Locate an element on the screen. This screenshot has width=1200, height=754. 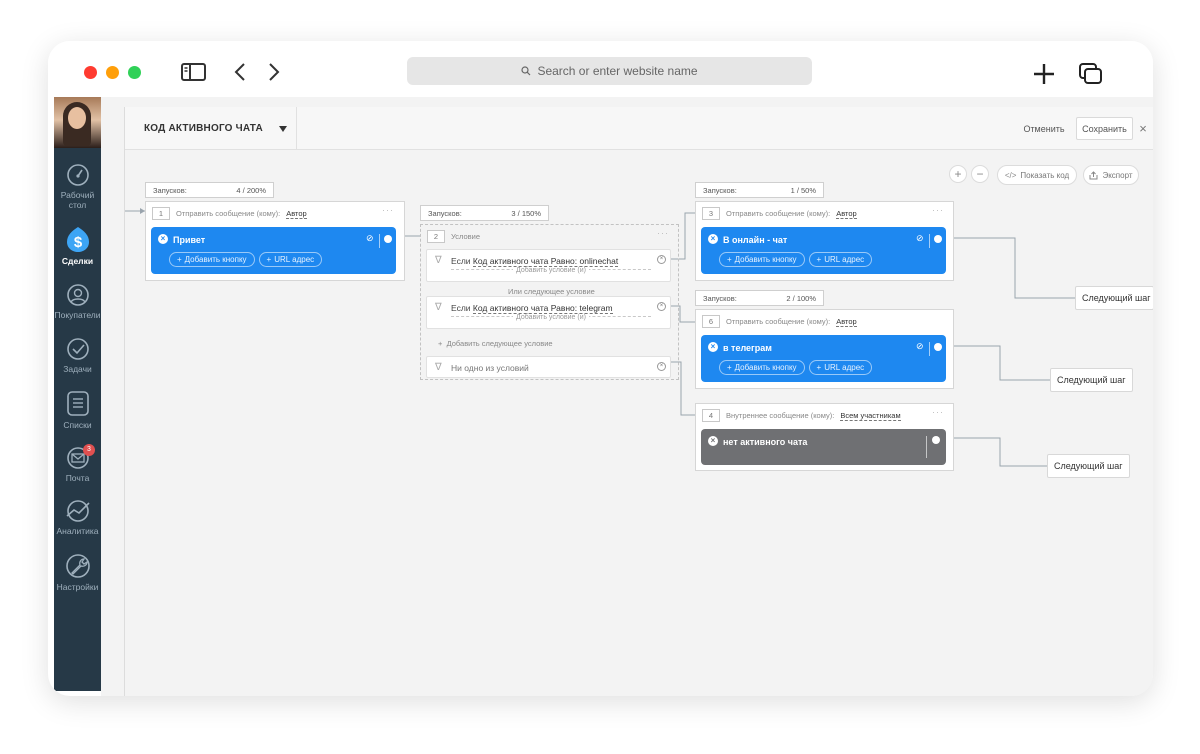
analytics-icon is located at coordinates (77, 511).